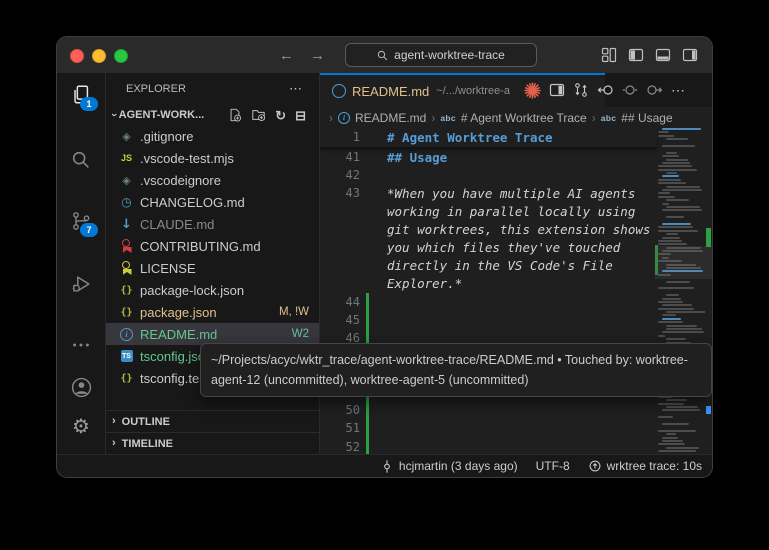 Image resolution: width=769 pixels, height=550 pixels. Describe the element at coordinates (212, 268) in the screenshot. I see `file-row: LICENSE` at that location.